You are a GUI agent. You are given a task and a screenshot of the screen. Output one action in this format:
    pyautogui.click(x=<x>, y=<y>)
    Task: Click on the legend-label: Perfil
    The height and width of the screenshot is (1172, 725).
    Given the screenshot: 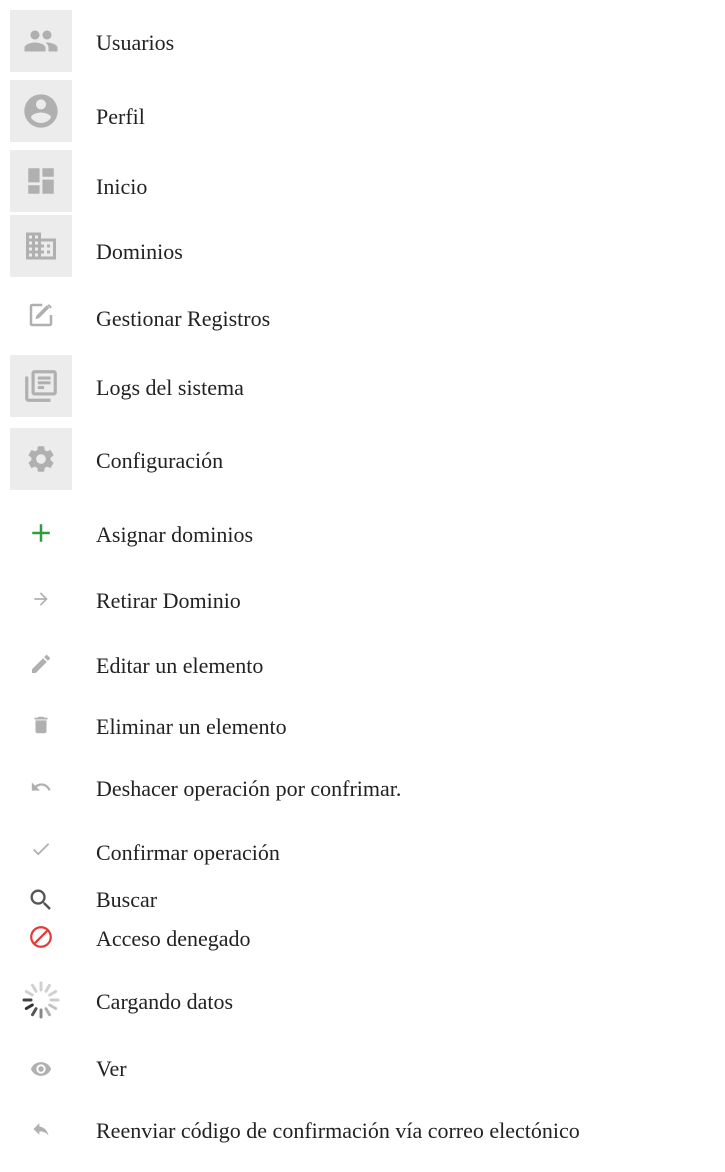 What is the action you would take?
    pyautogui.click(x=120, y=116)
    